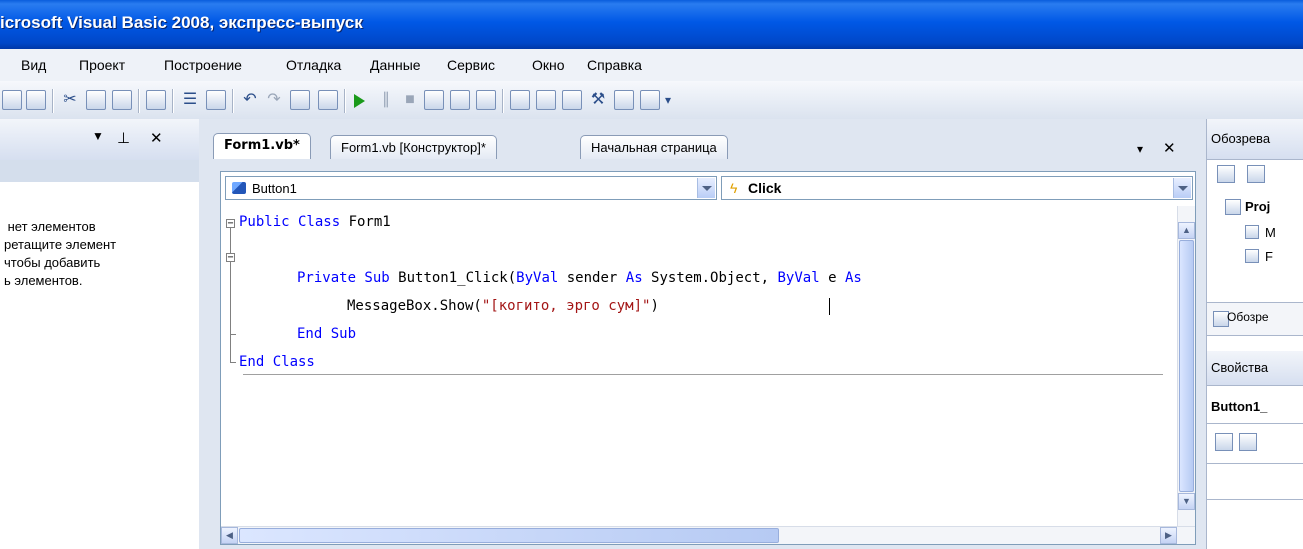  I want to click on step-out-icon, so click(486, 100).